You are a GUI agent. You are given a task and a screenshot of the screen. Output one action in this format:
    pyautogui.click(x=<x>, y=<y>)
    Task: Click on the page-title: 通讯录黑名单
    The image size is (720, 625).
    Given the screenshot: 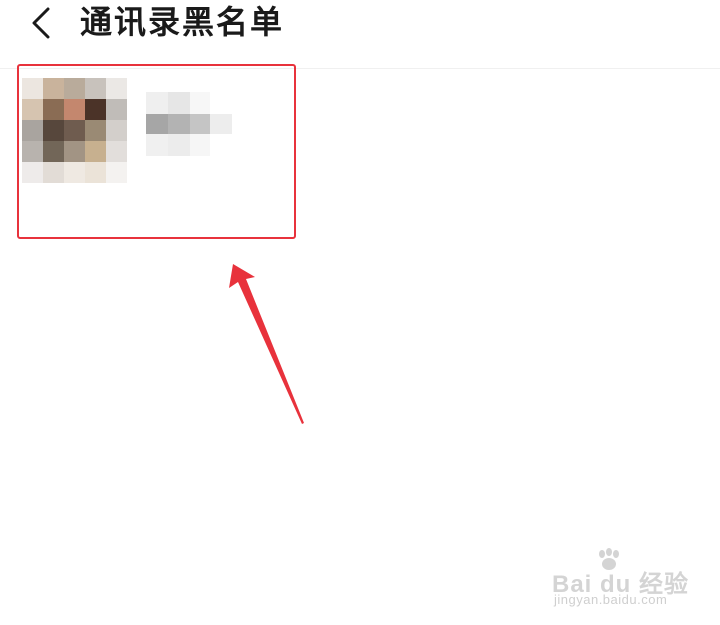 What is the action you would take?
    pyautogui.click(x=182, y=22)
    